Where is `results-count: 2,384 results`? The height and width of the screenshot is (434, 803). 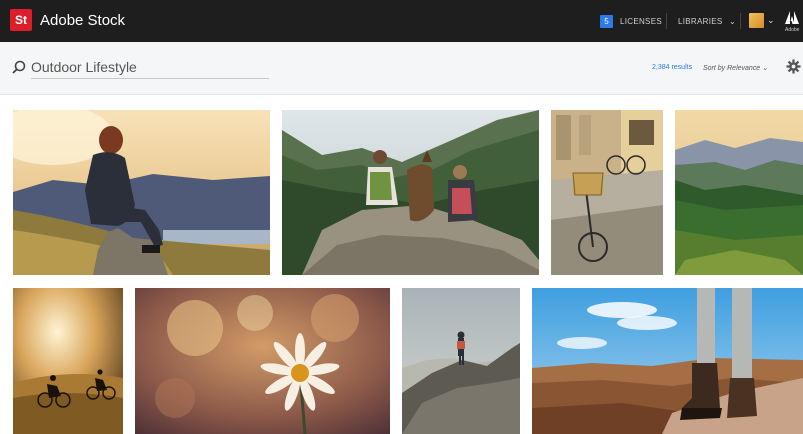 results-count: 2,384 results is located at coordinates (672, 67).